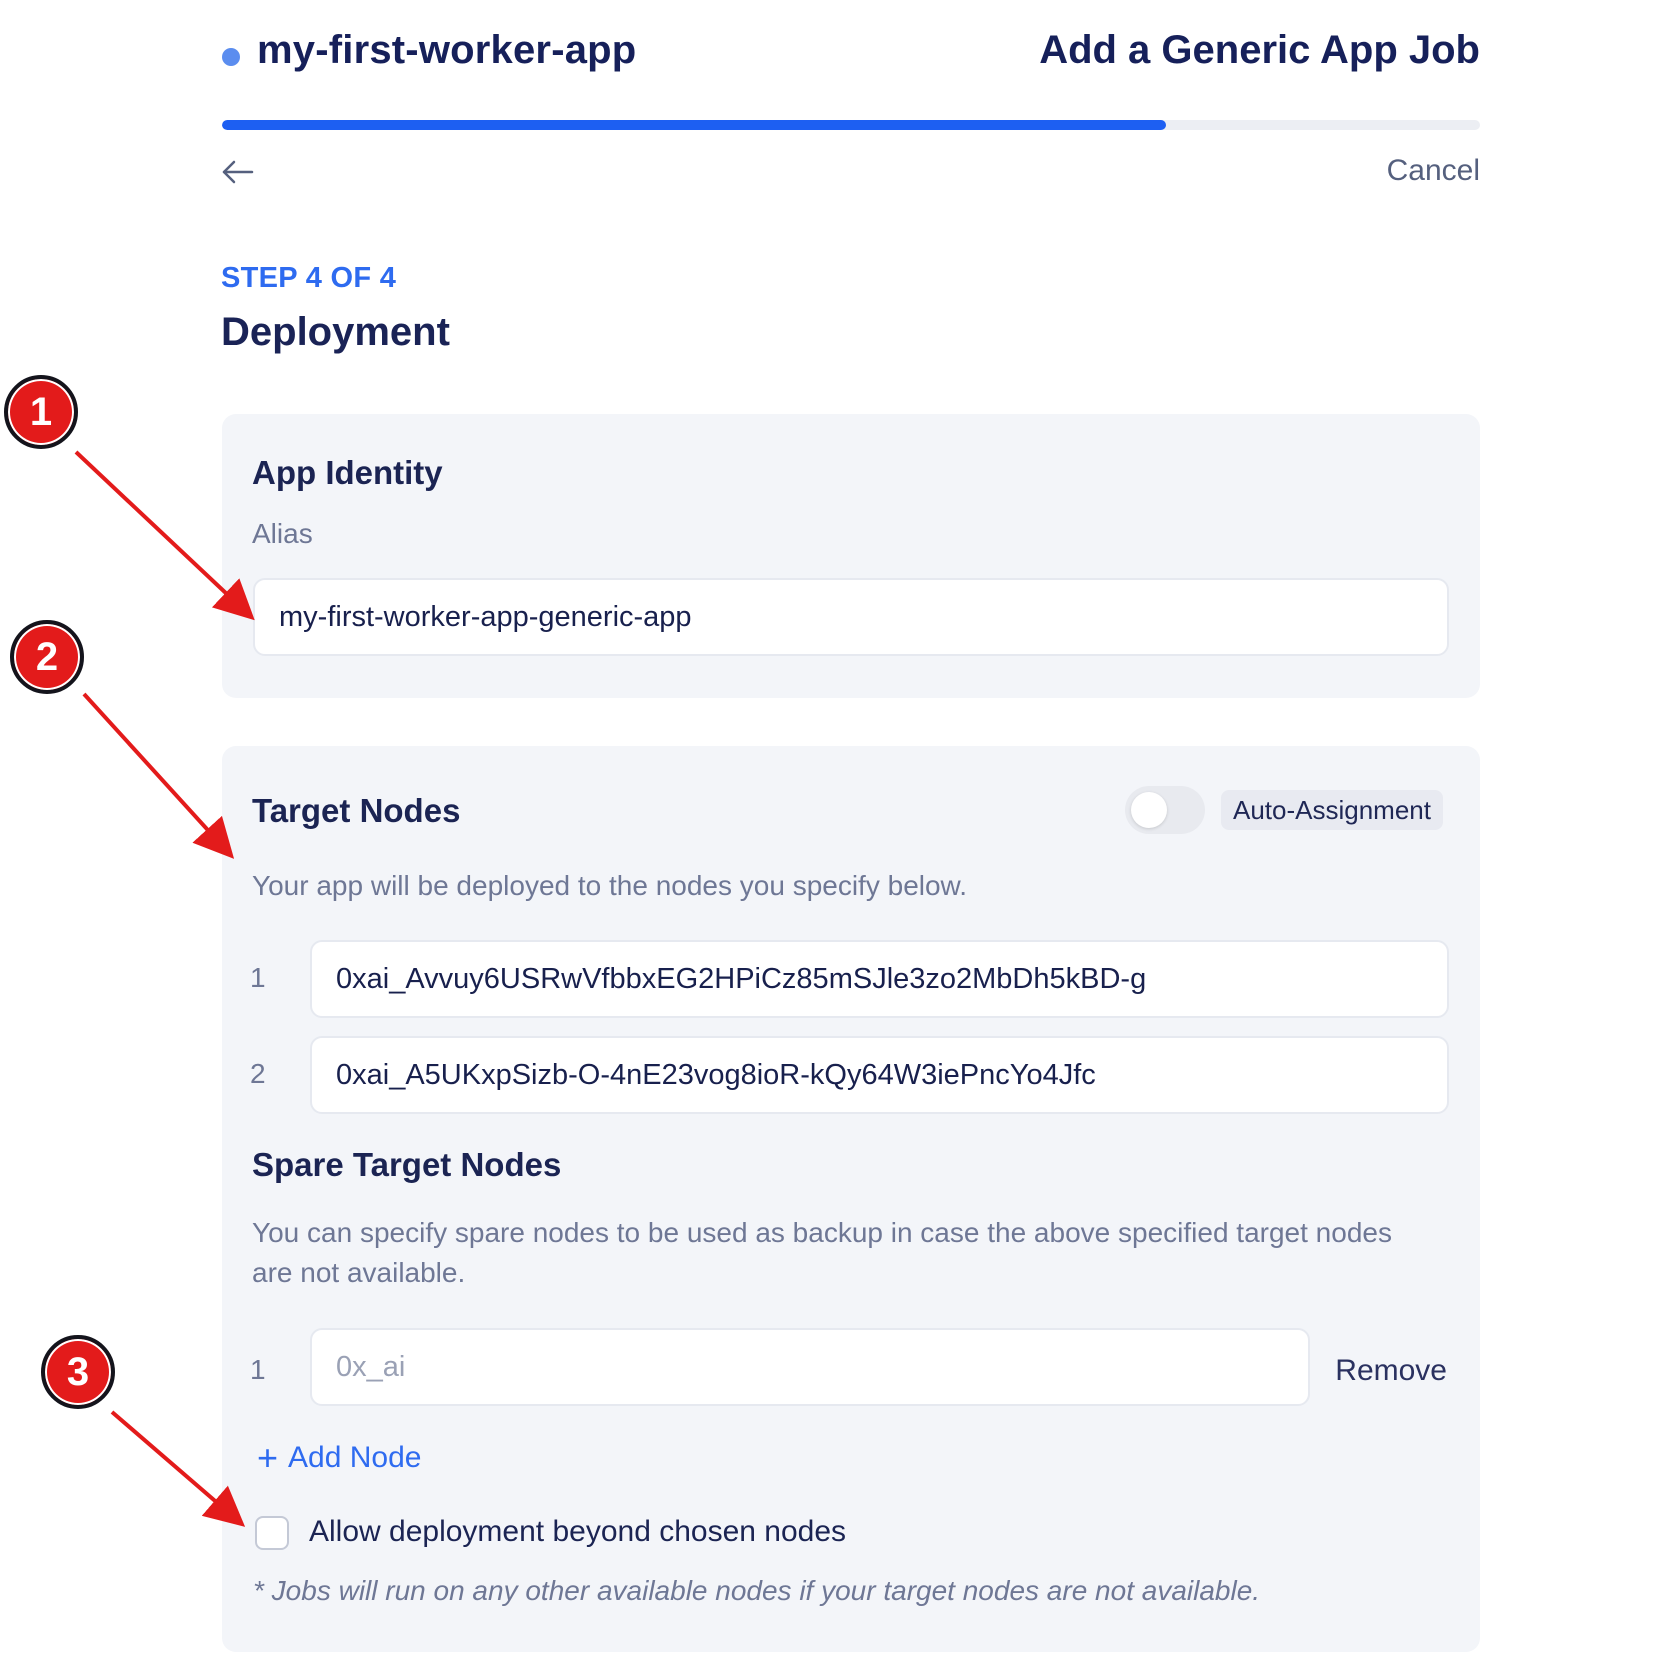  I want to click on spare-nodes-heading: Spare Target Nodes, so click(407, 1164).